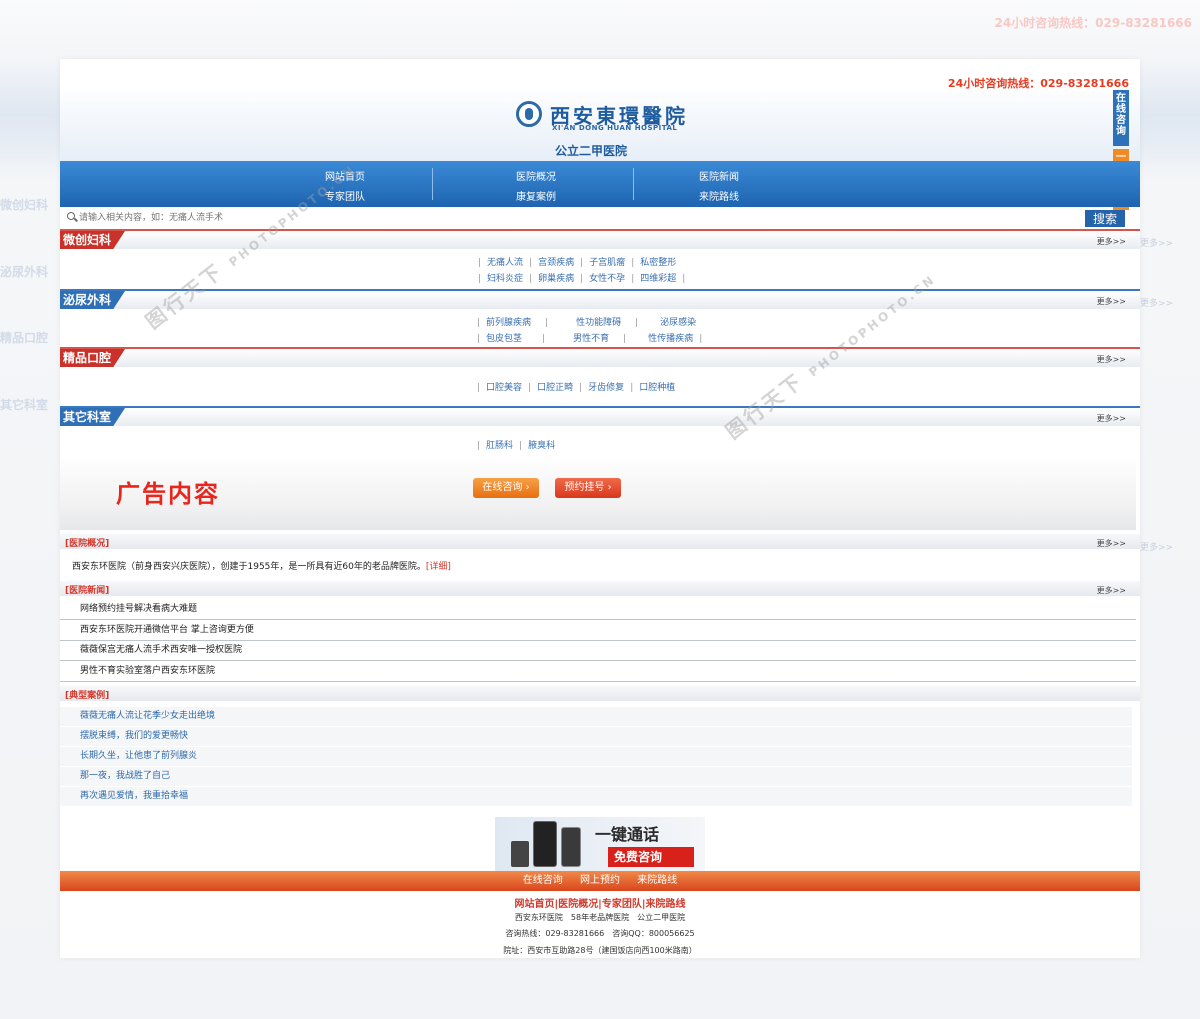 The image size is (1200, 1019). Describe the element at coordinates (499, 446) in the screenshot. I see `dept-link: 肛肠科` at that location.